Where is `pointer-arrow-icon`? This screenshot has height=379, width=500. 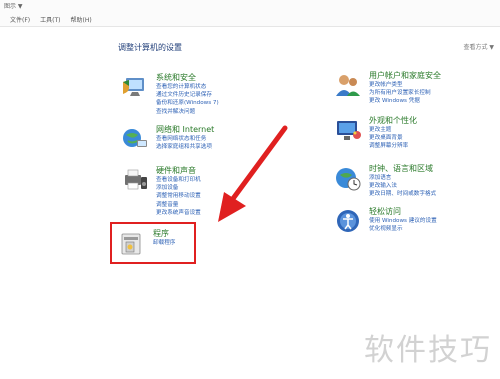
pointer-arrow-icon is located at coordinates (253, 173).